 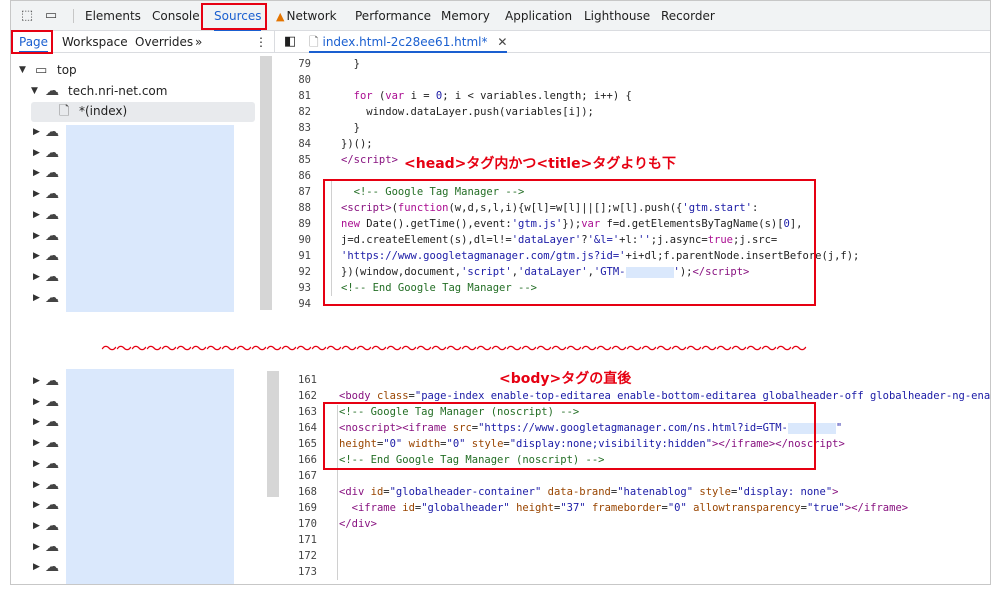 I want to click on line-number: 168, so click(x=303, y=492).